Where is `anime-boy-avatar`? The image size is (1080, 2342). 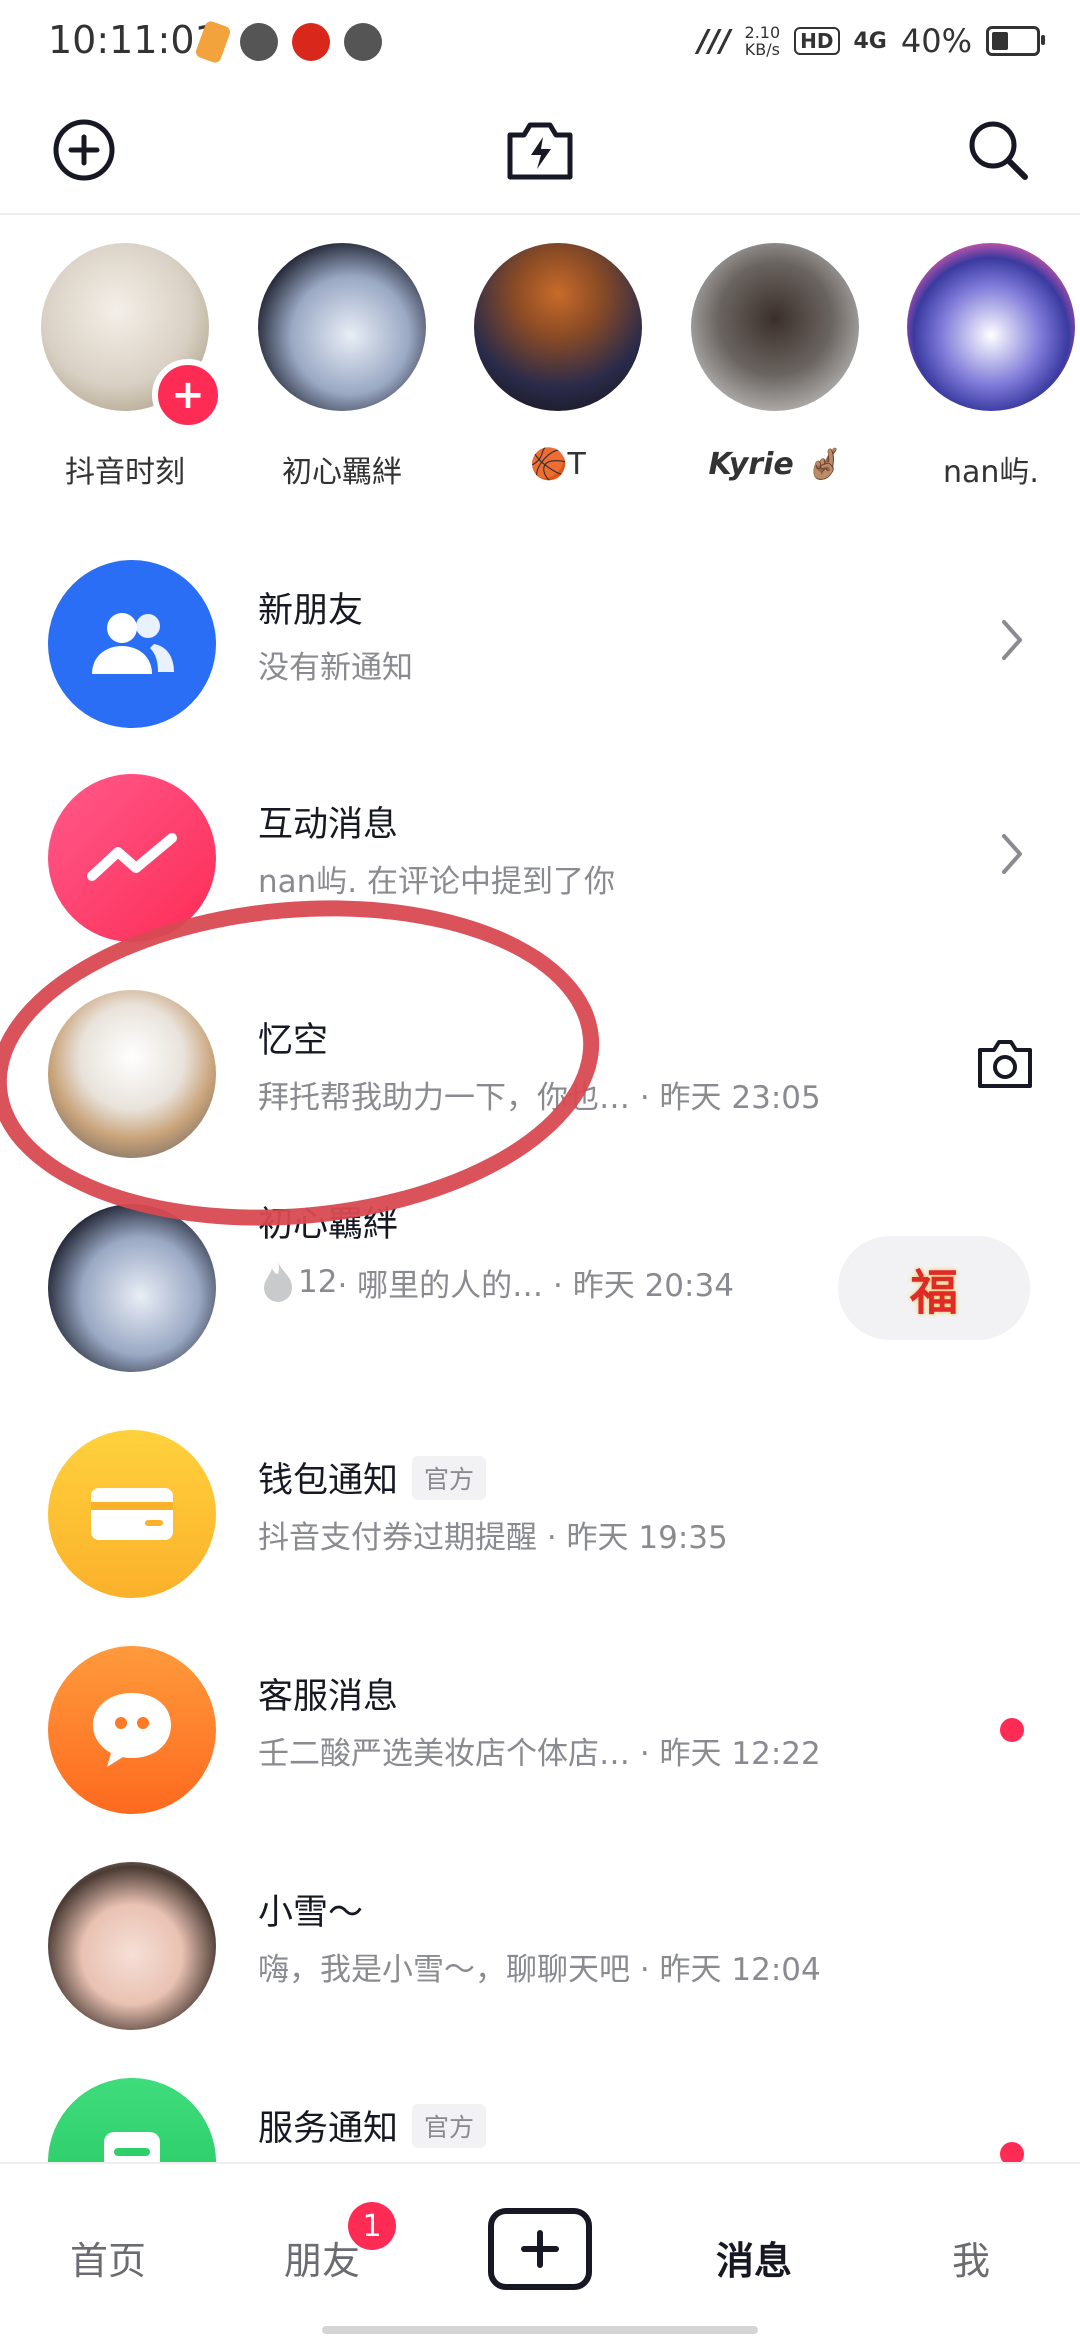
anime-boy-avatar is located at coordinates (342, 327).